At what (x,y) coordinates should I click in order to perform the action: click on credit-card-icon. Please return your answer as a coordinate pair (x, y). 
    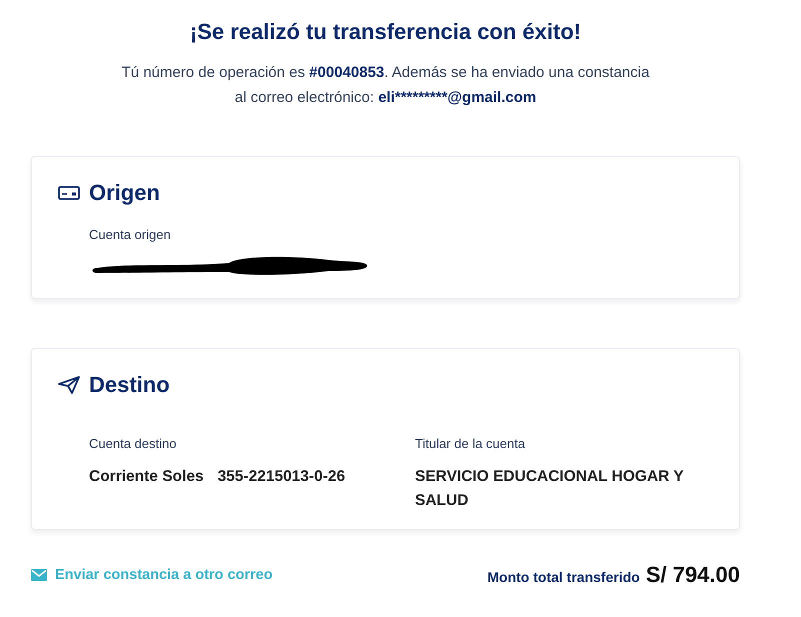
    Looking at the image, I should click on (69, 193).